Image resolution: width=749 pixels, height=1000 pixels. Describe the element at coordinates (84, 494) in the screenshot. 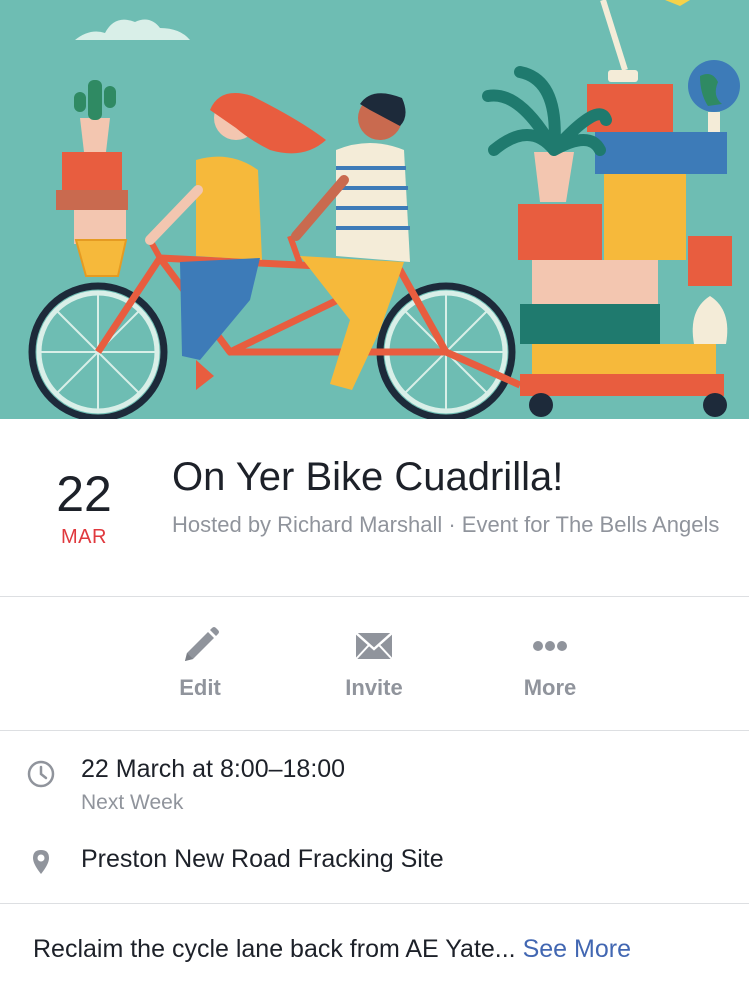

I see `event-date-day: 22` at that location.